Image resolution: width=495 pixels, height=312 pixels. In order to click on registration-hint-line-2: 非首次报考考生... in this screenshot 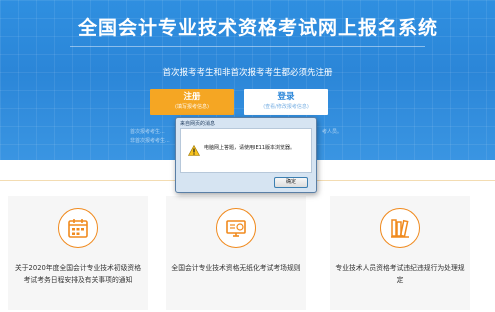, I will do `click(150, 141)`.